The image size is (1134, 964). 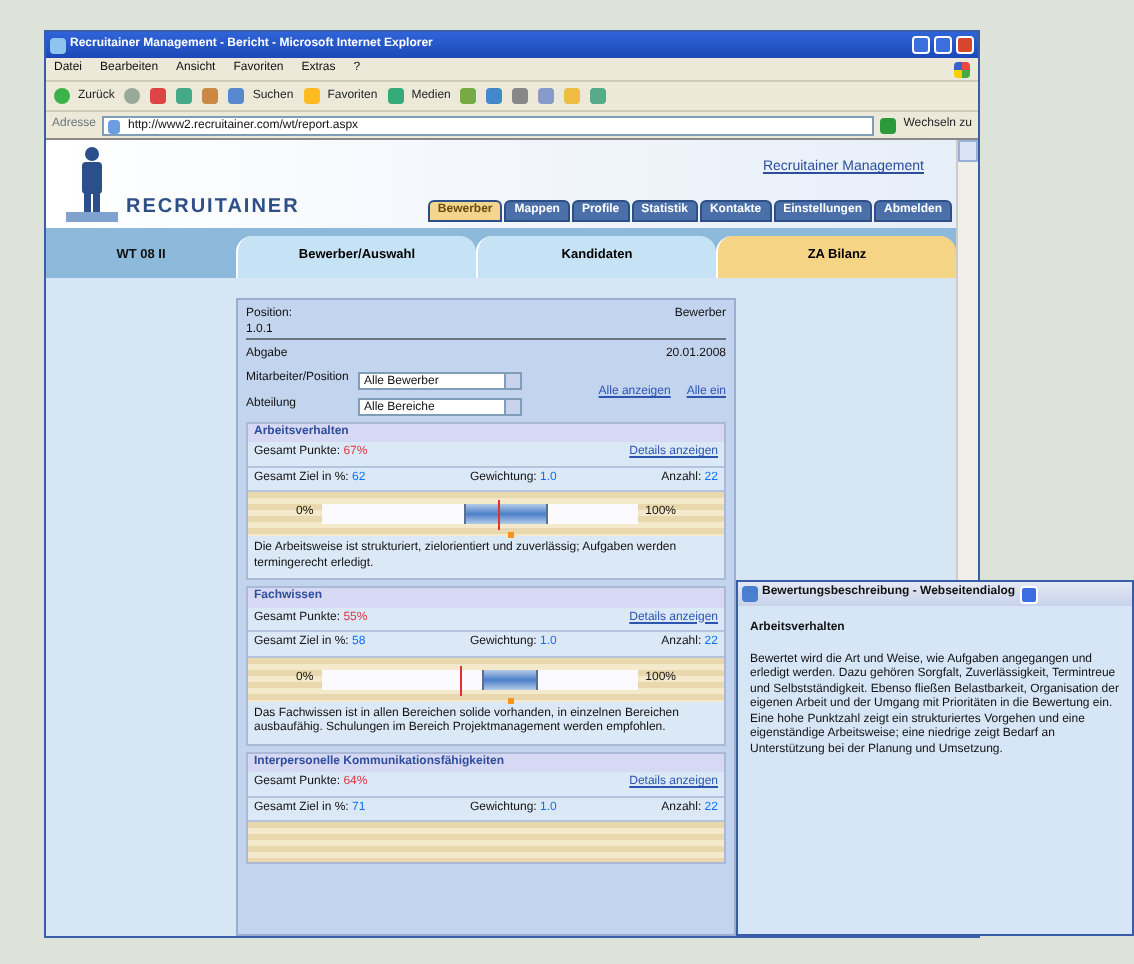 What do you see at coordinates (114, 126) in the screenshot?
I see `page-icon` at bounding box center [114, 126].